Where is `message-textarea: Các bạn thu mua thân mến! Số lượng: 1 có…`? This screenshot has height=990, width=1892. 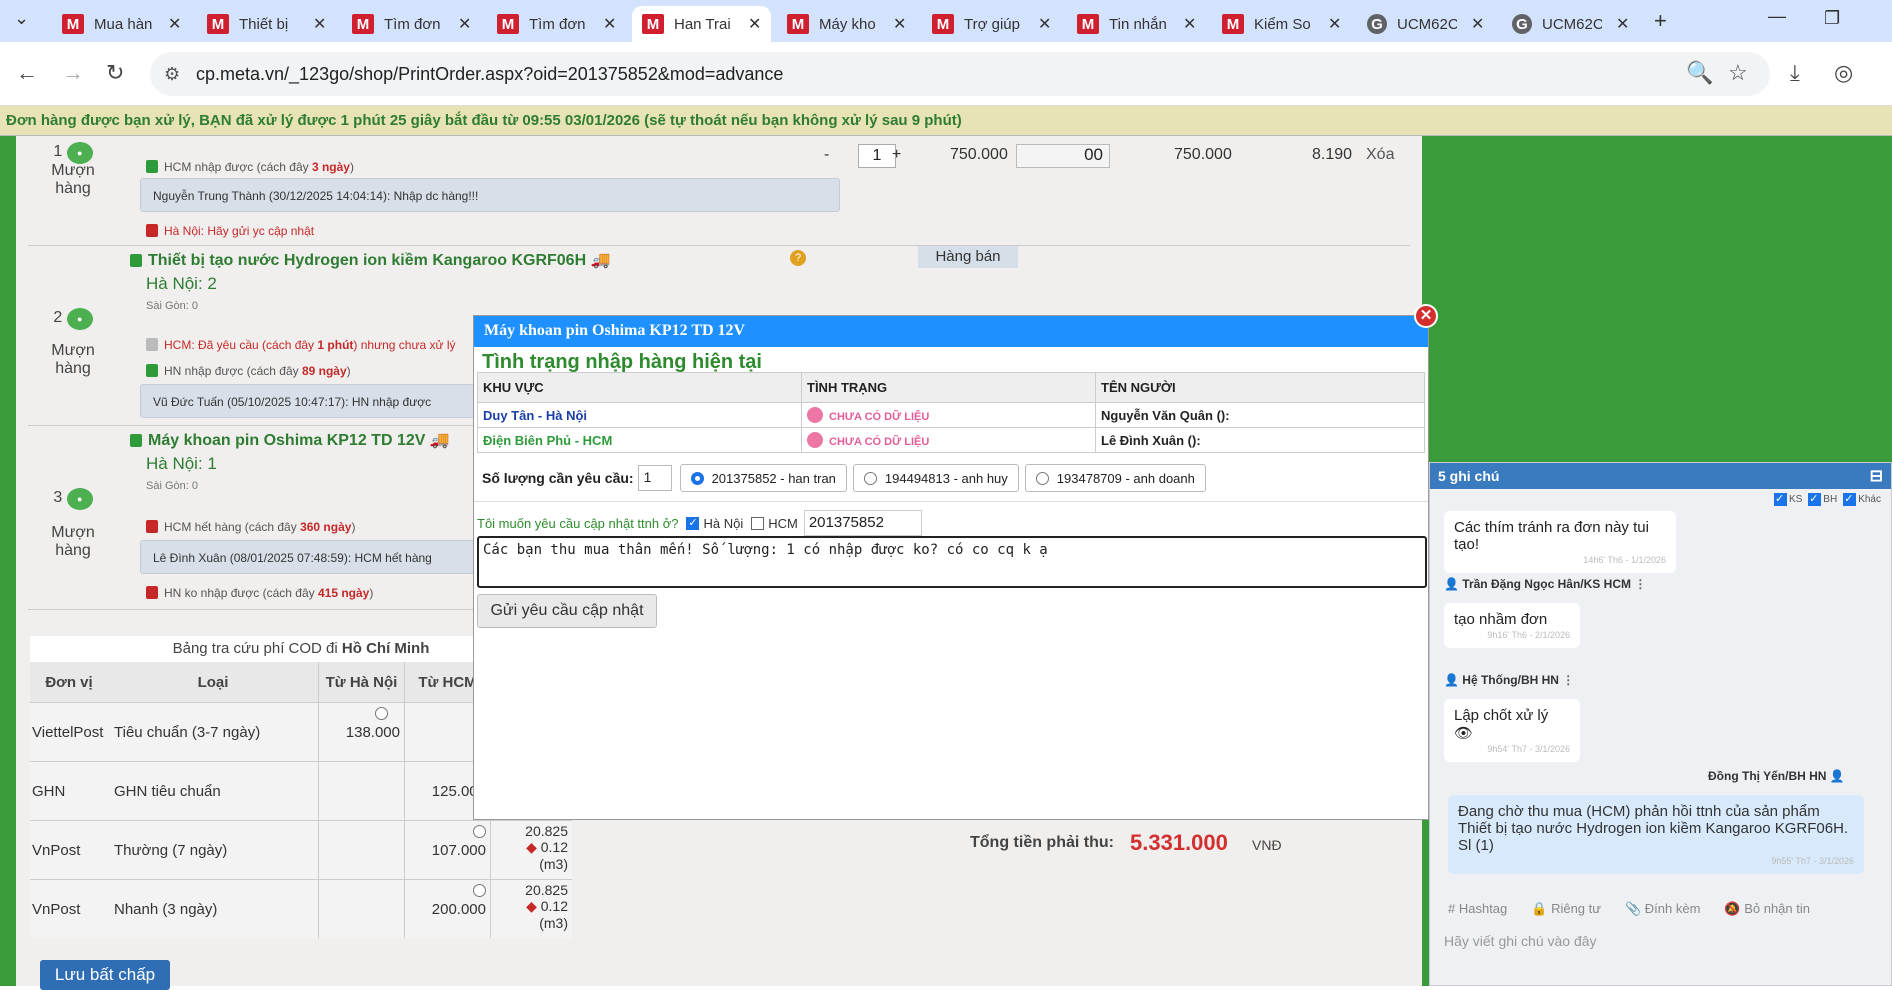 message-textarea: Các bạn thu mua thân mến! Số lượng: 1 có… is located at coordinates (952, 562).